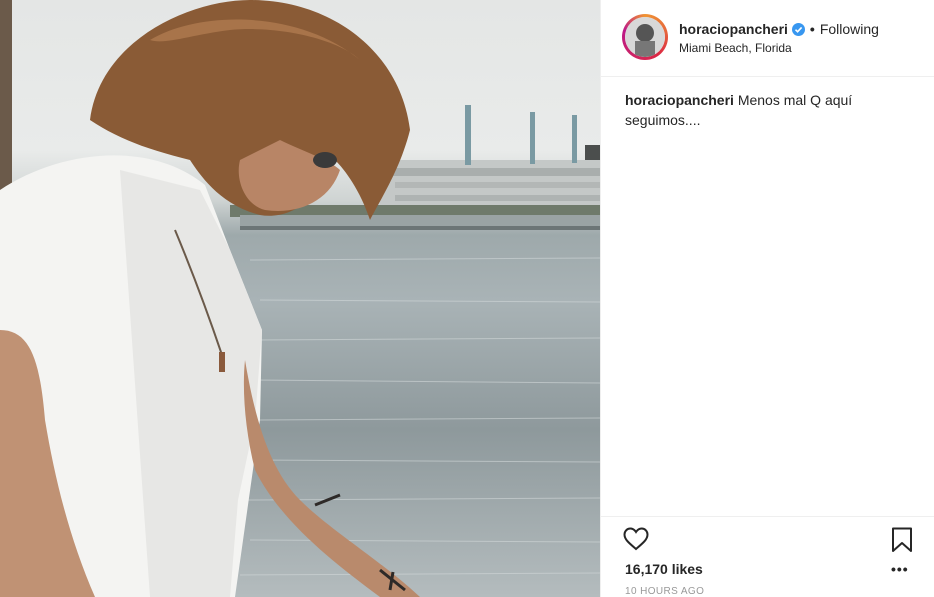 This screenshot has width=934, height=597. What do you see at coordinates (902, 540) in the screenshot?
I see `bookmark-icon` at bounding box center [902, 540].